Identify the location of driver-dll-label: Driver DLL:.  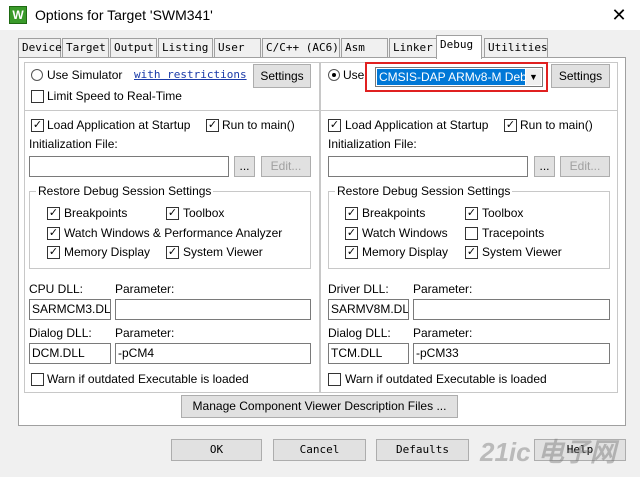
(358, 289).